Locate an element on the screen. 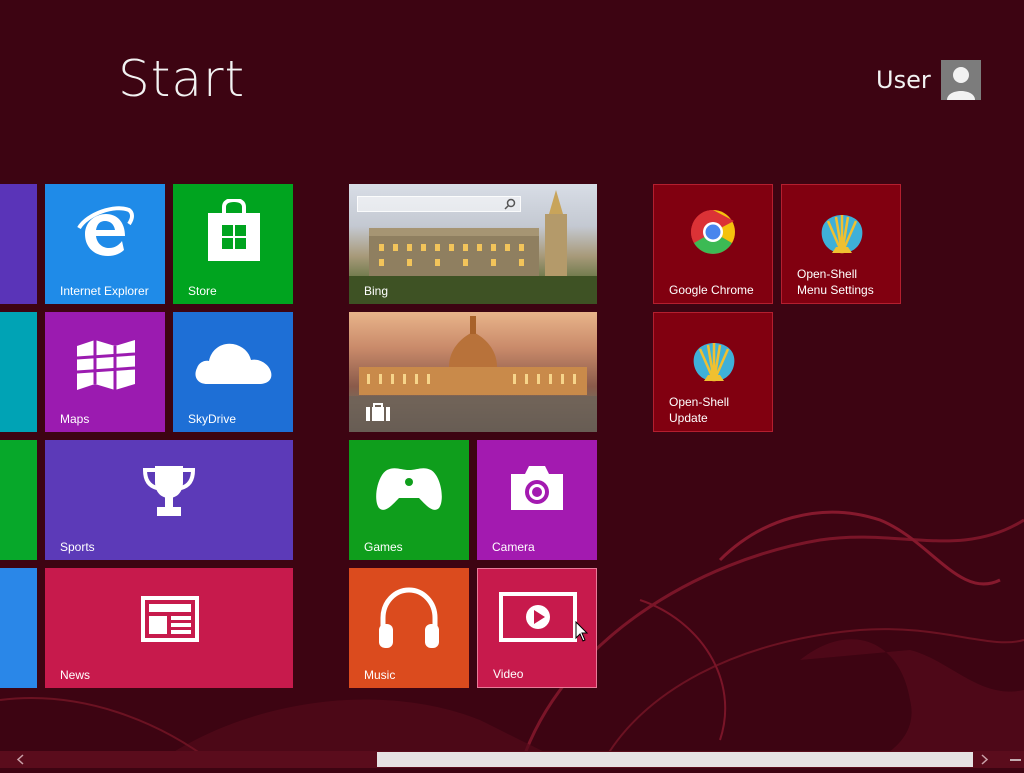 The width and height of the screenshot is (1024, 773). scroll-left-button is located at coordinates (20, 759).